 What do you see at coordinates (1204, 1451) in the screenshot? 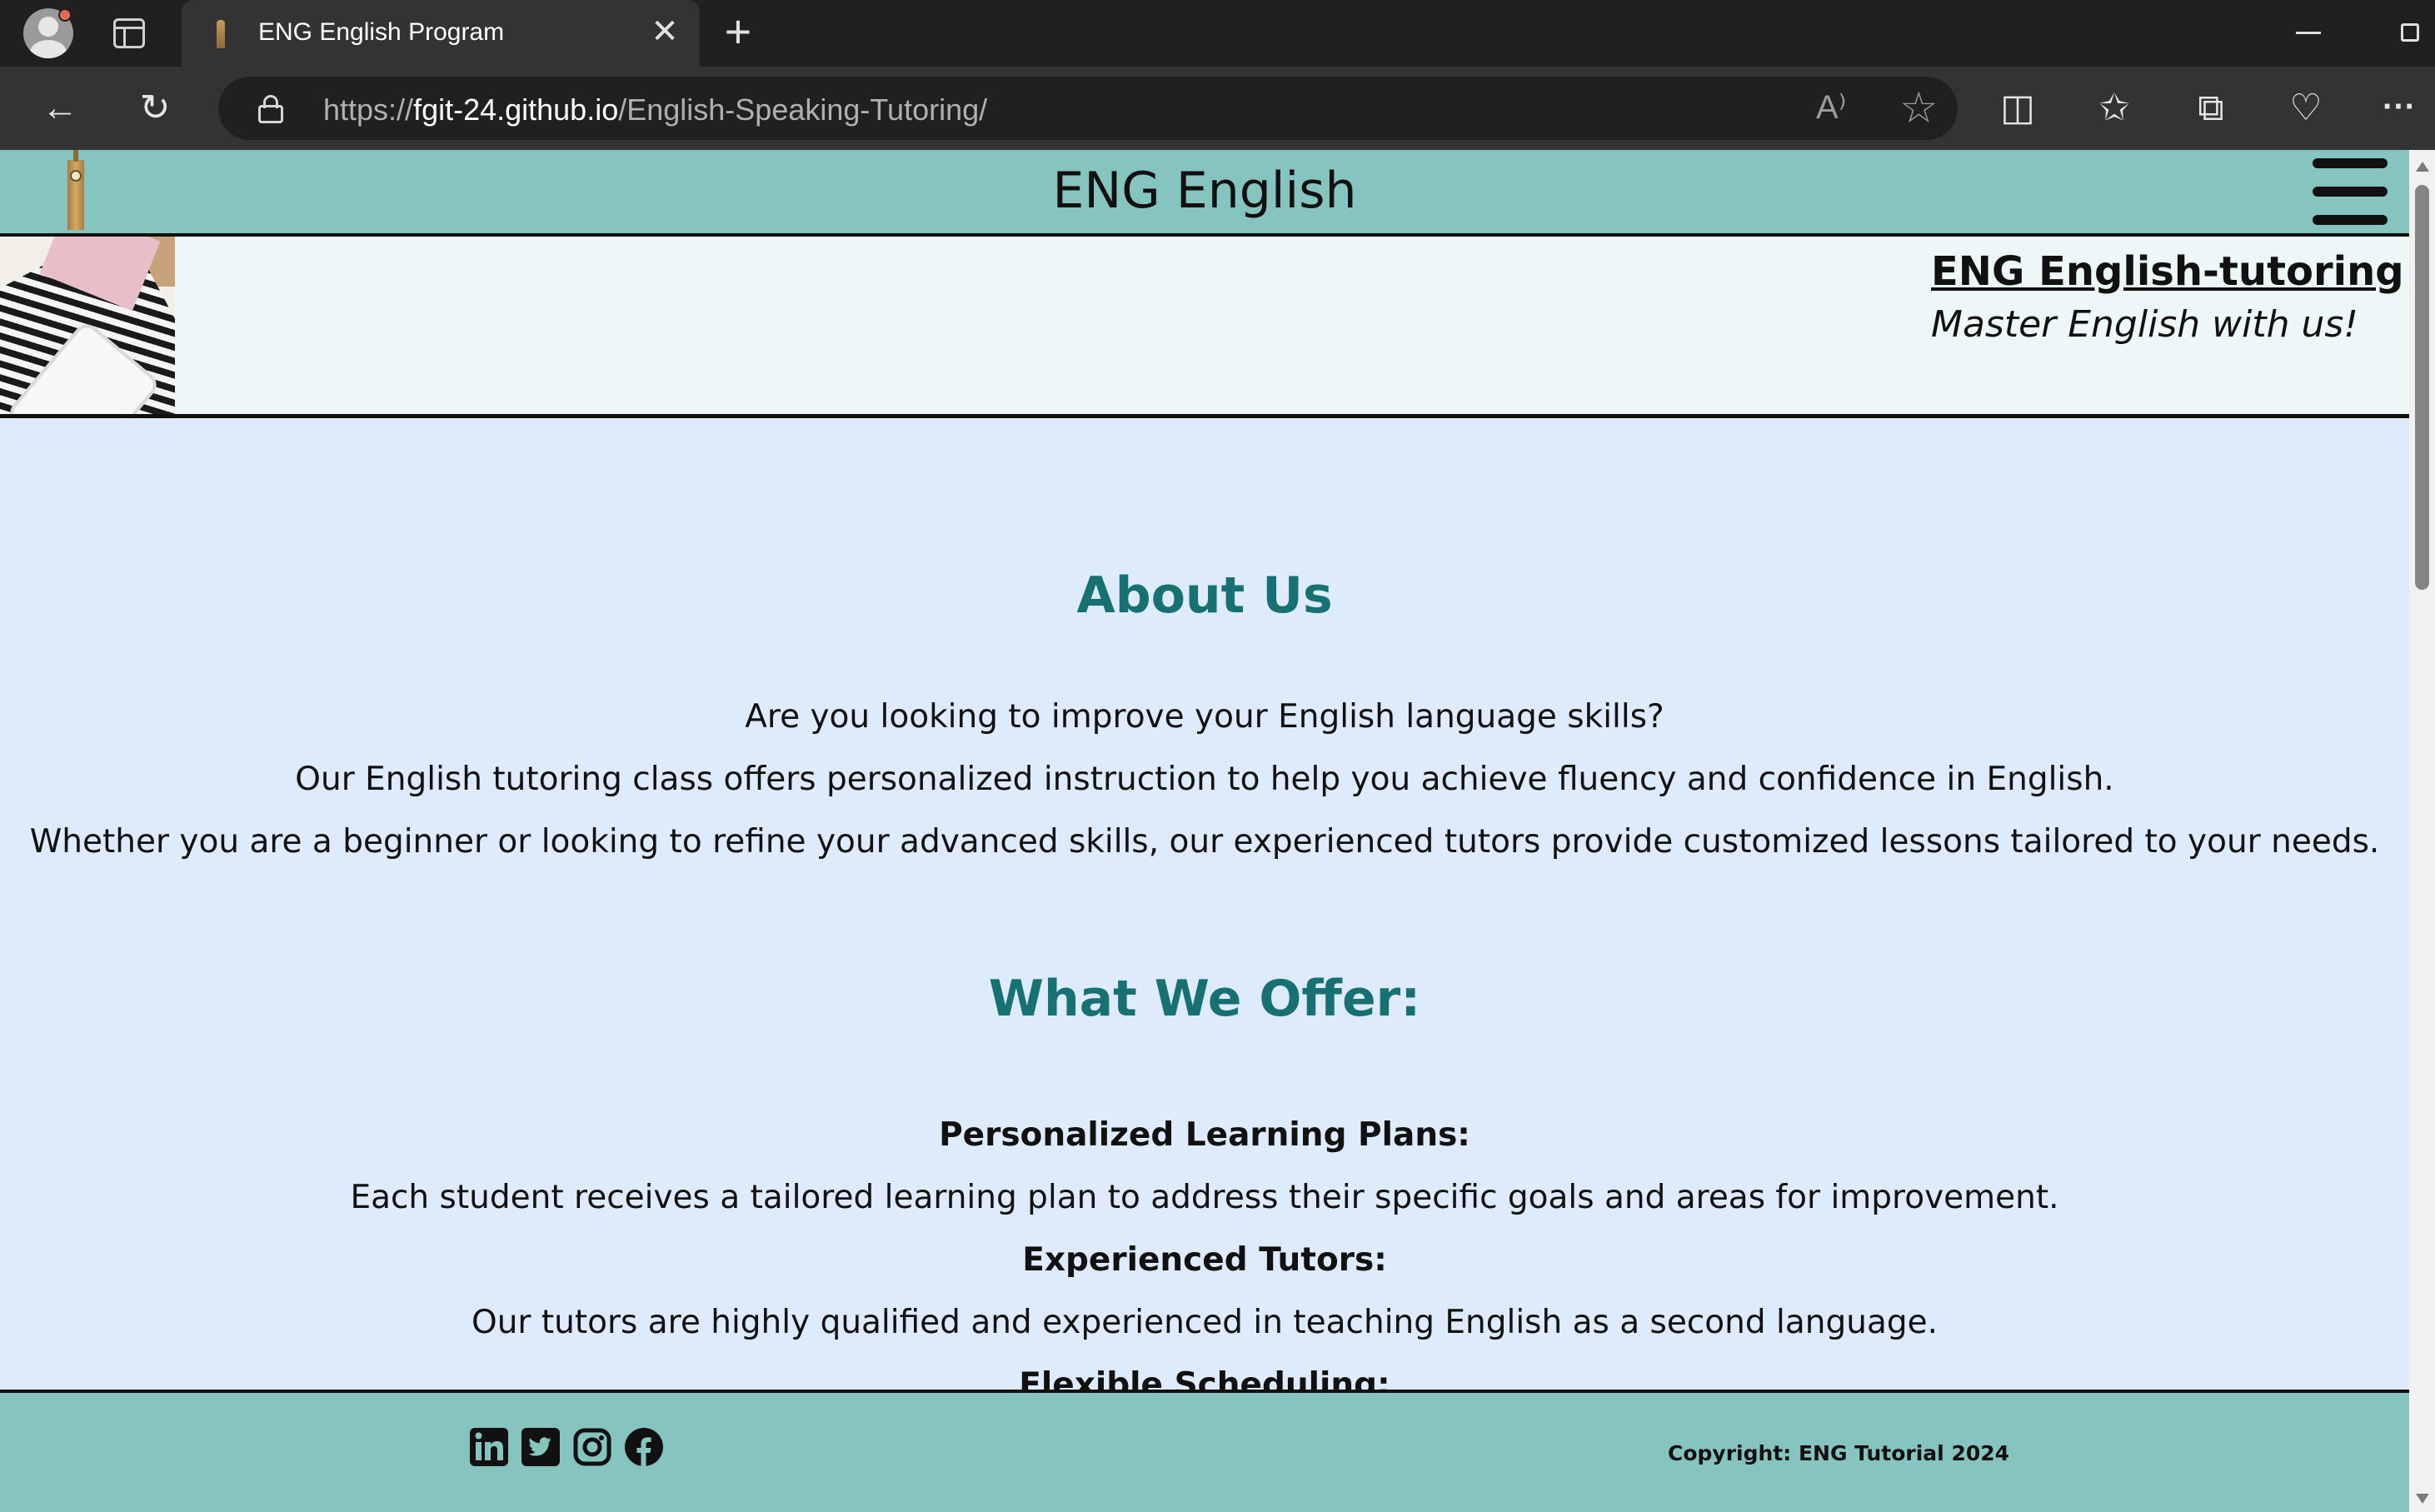
I see `site-footer: Copyright: ENG Tutorial 2024` at bounding box center [1204, 1451].